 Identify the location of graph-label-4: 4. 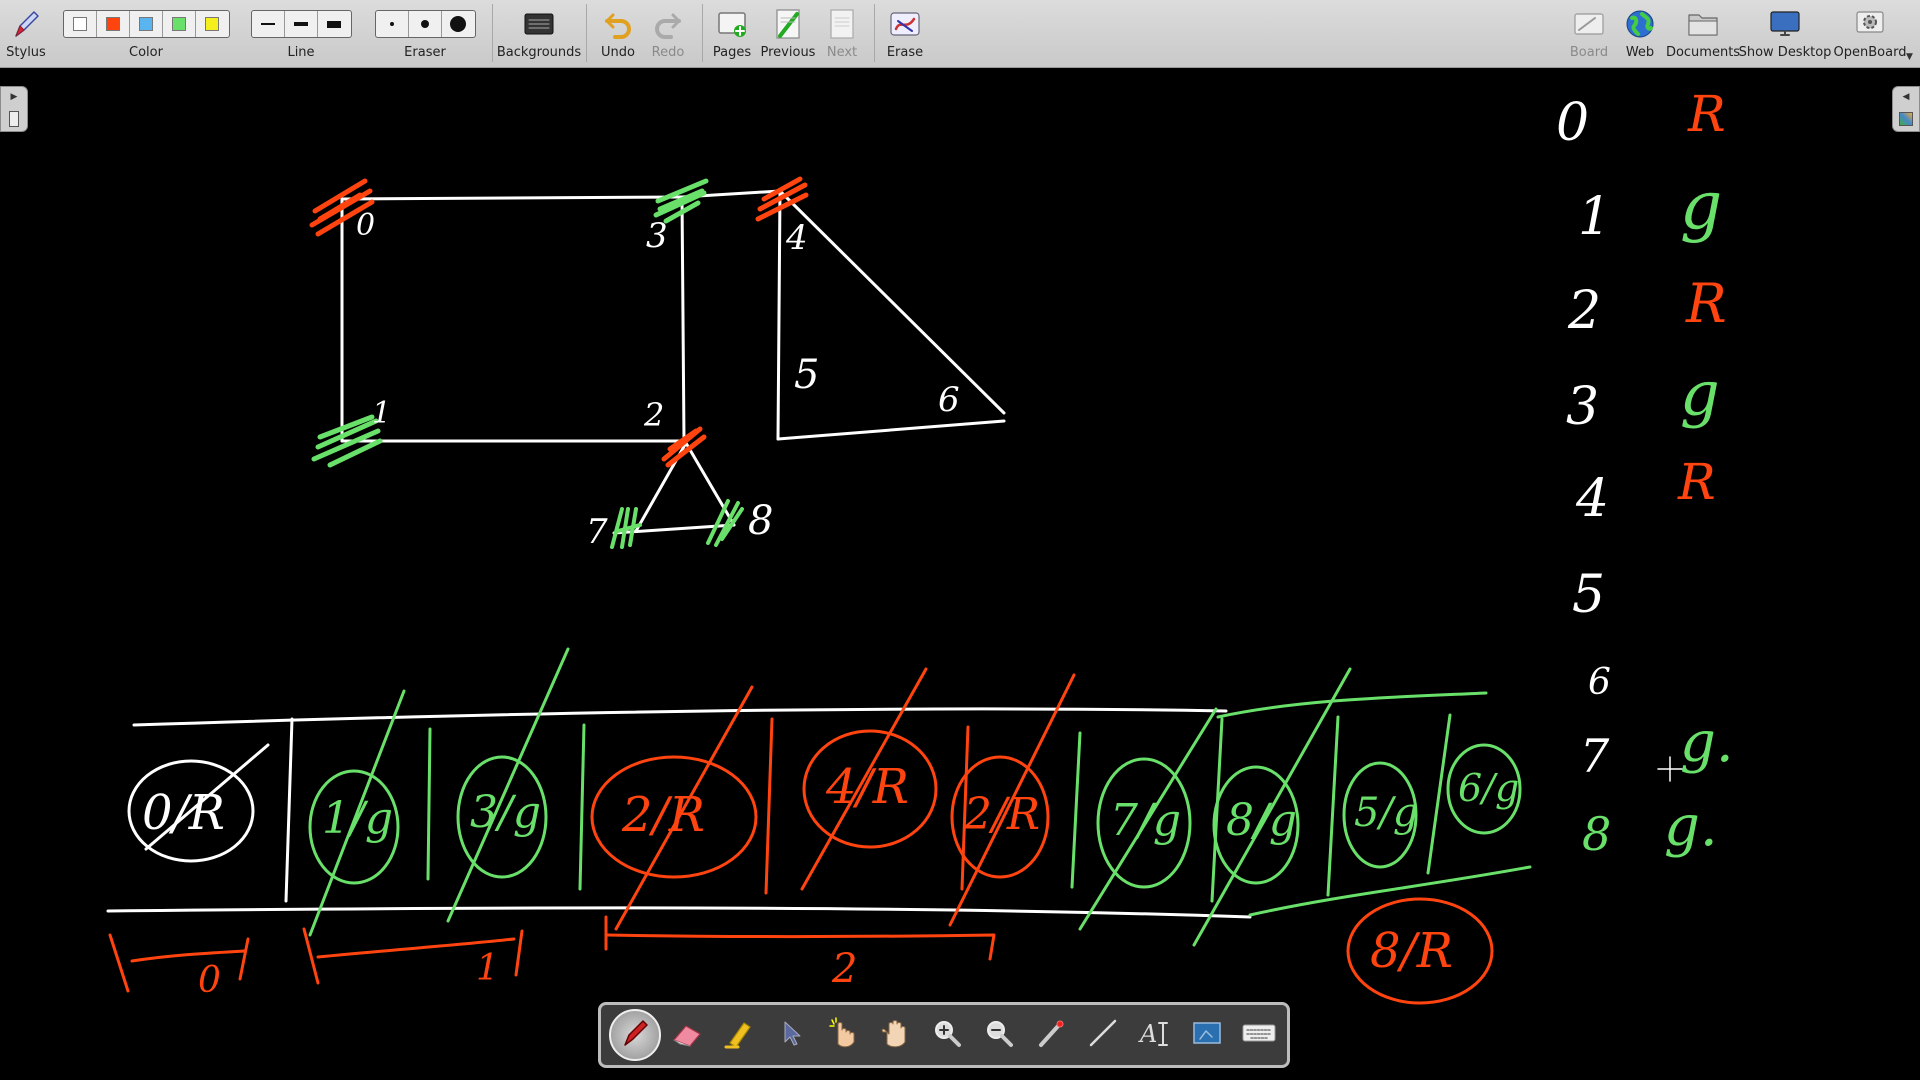
(797, 238).